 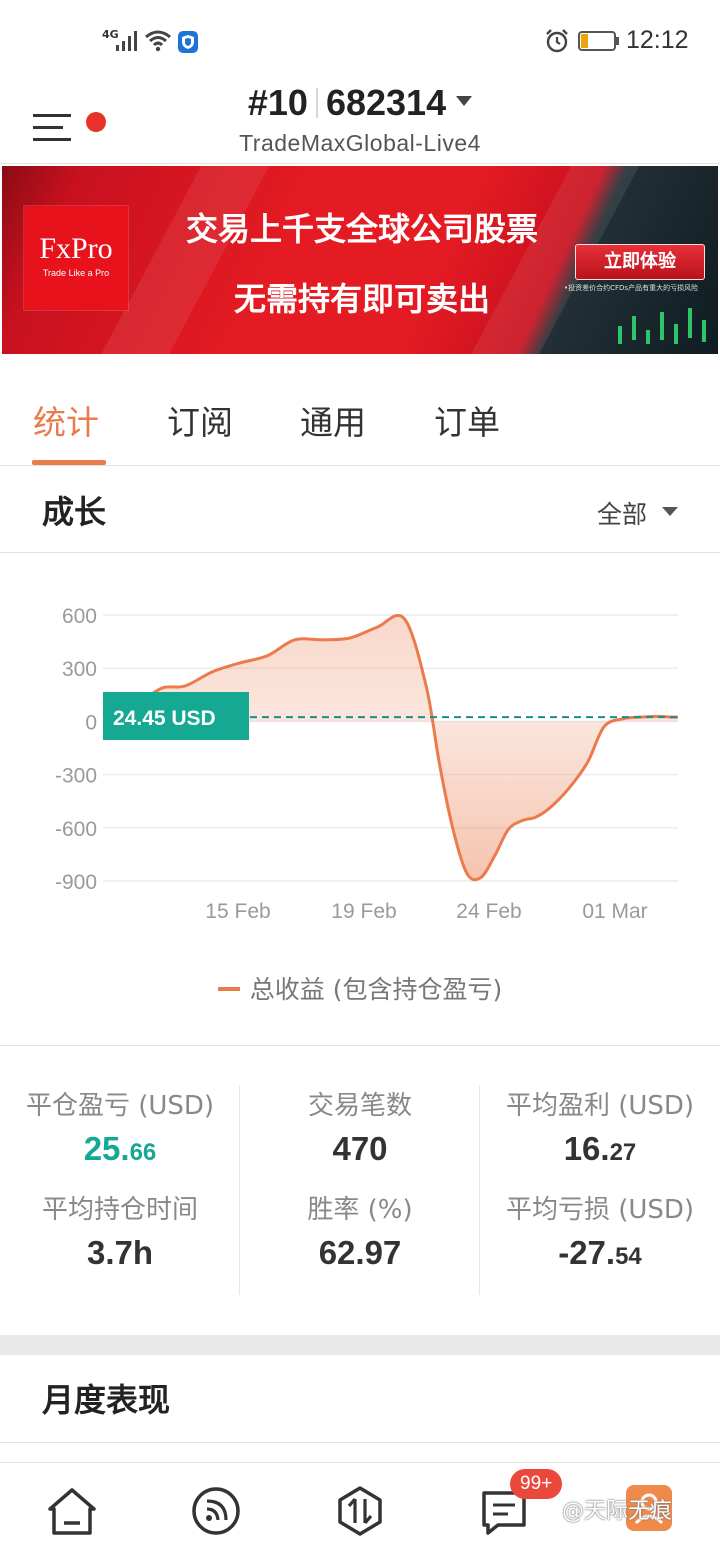 I want to click on x-tick-label: 15 Feb, so click(x=237, y=911).